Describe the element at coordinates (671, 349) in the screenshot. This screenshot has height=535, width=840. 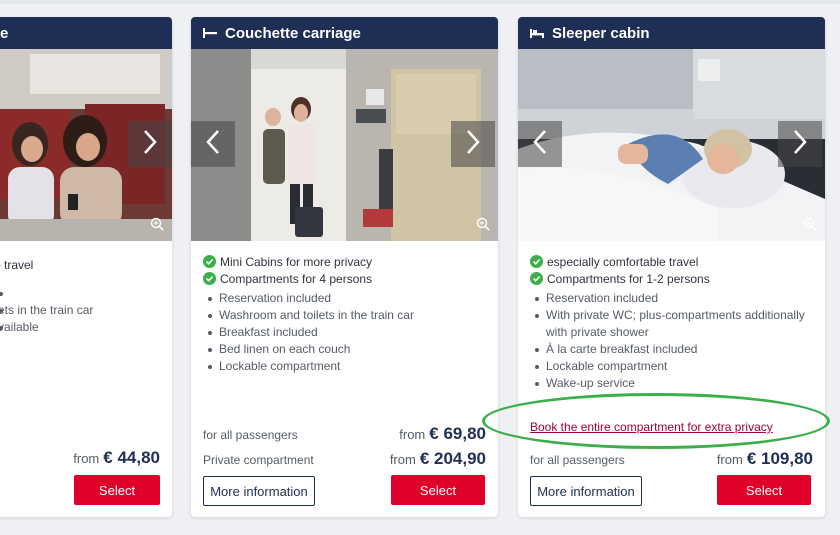
I see `list-item: À la carte breakfast included` at that location.